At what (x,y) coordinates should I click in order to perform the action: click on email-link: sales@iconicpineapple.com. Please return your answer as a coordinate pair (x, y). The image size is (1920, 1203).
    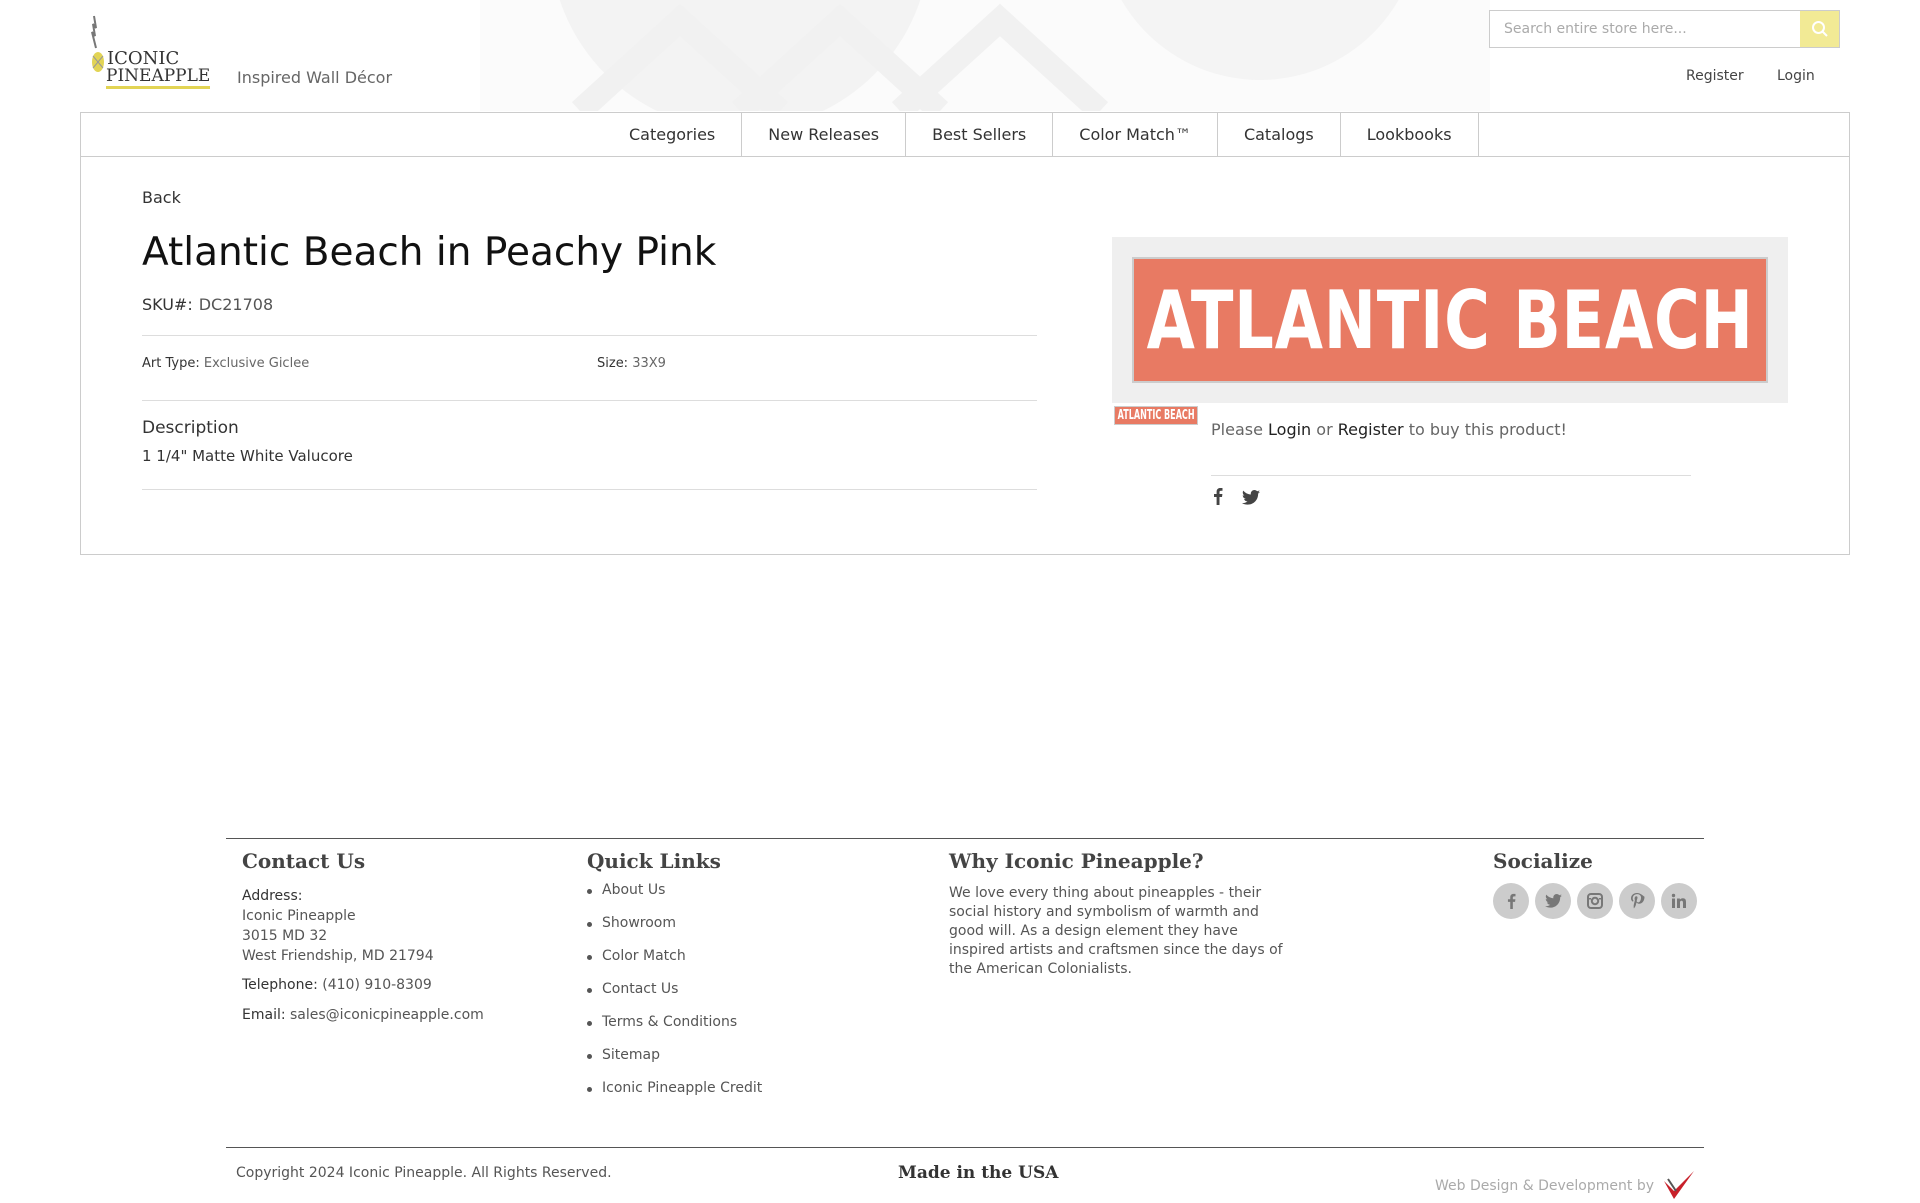
    Looking at the image, I should click on (387, 1015).